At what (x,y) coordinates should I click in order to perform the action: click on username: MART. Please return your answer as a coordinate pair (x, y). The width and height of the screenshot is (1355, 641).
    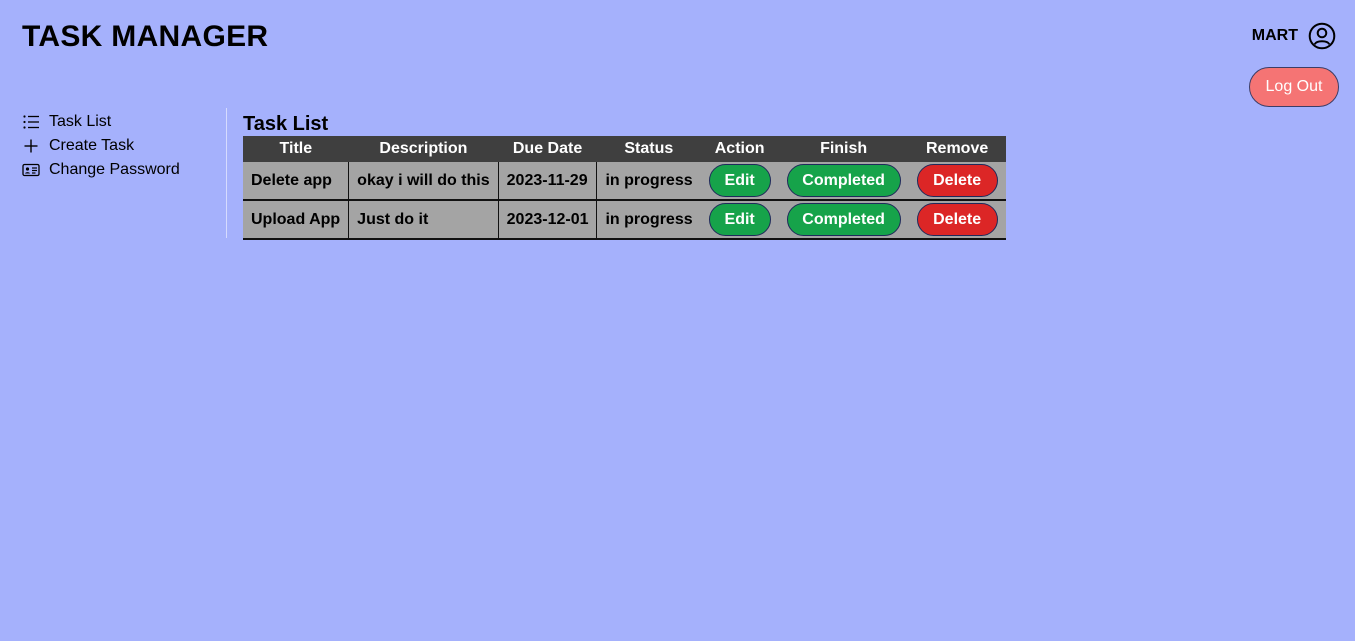
    Looking at the image, I should click on (1274, 35).